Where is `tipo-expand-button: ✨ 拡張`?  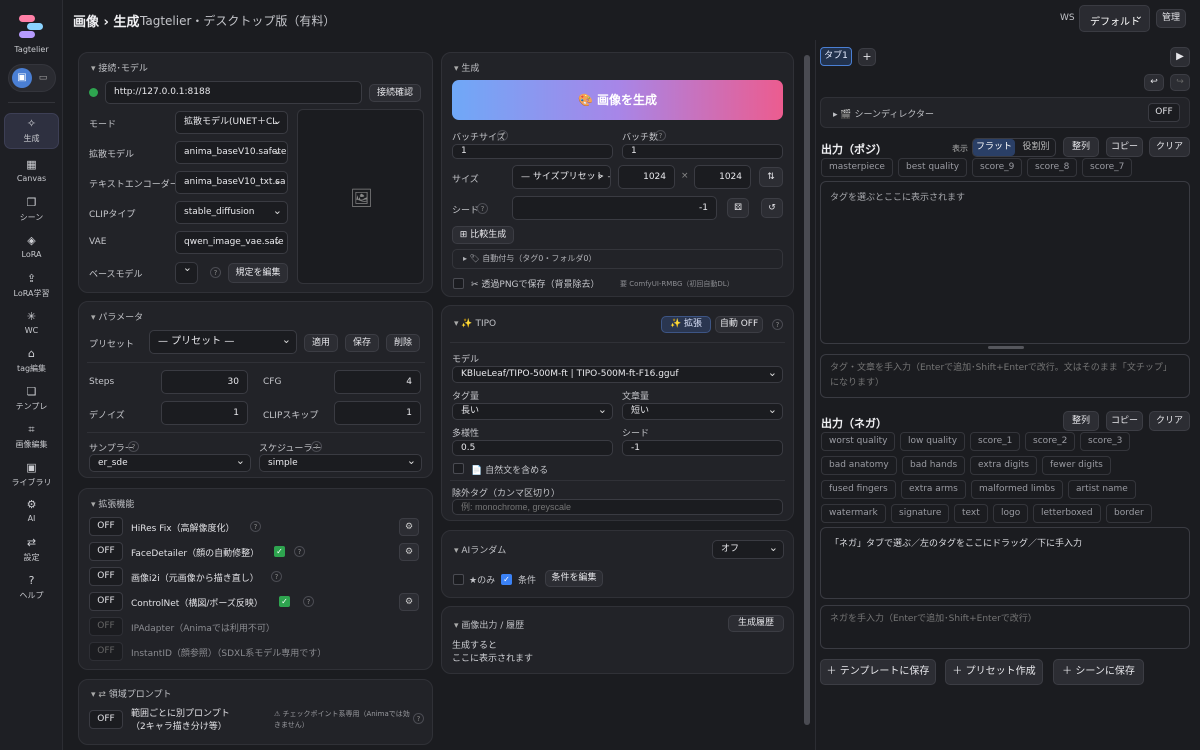
tipo-expand-button: ✨ 拡張 is located at coordinates (686, 324).